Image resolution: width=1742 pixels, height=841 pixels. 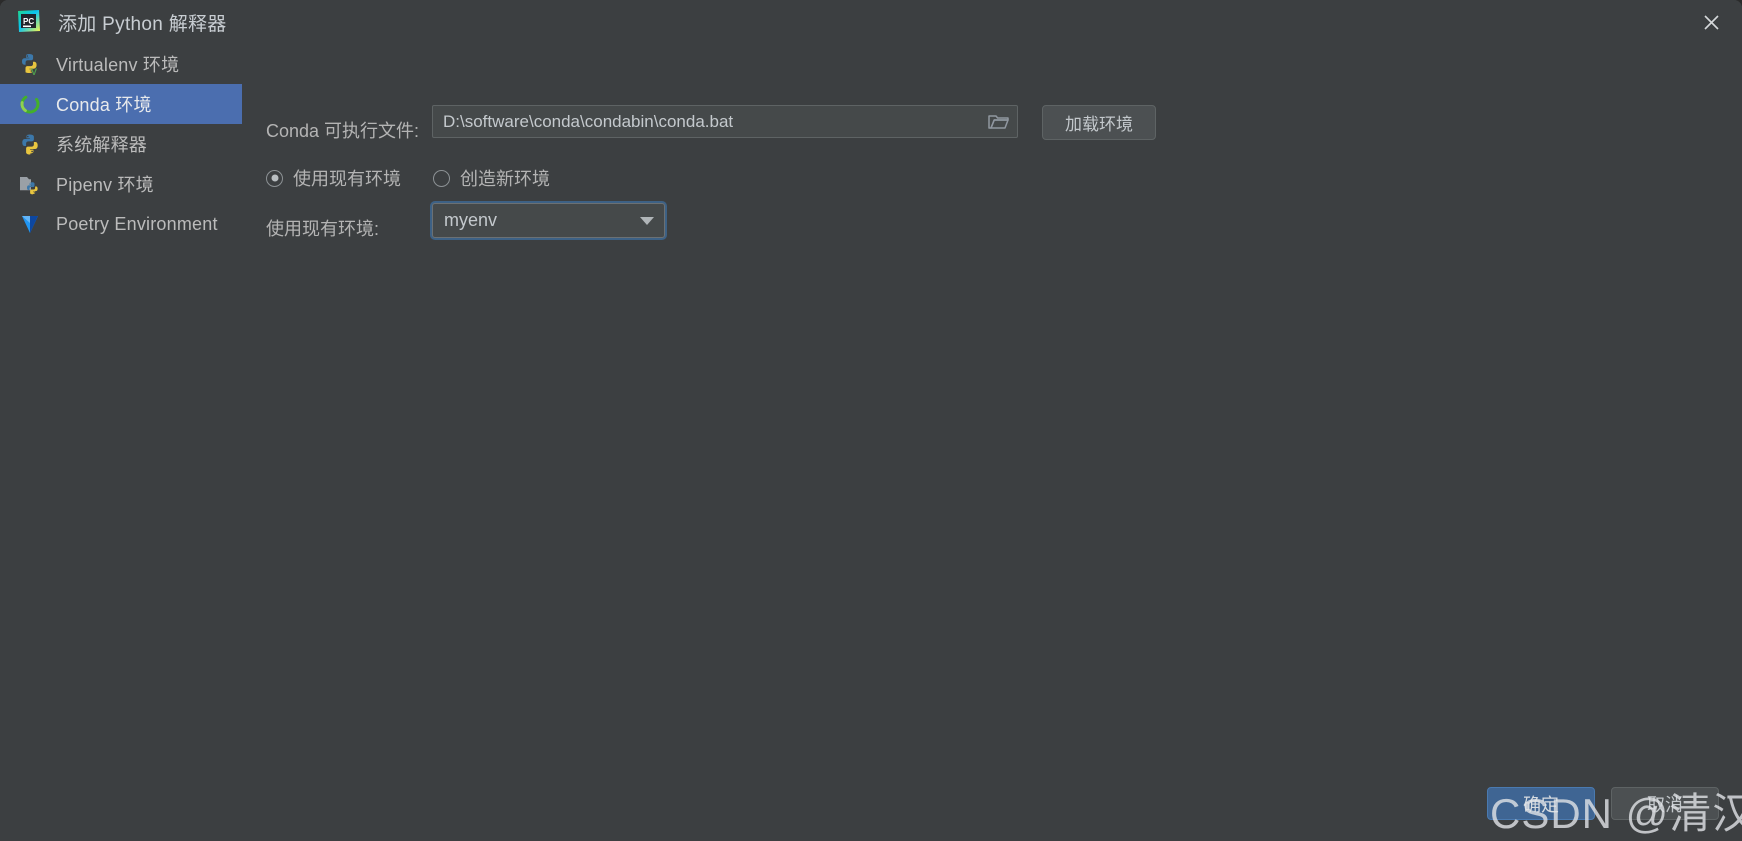 What do you see at coordinates (105, 185) in the screenshot?
I see `sidebar-item-label: Pipenv 环境` at bounding box center [105, 185].